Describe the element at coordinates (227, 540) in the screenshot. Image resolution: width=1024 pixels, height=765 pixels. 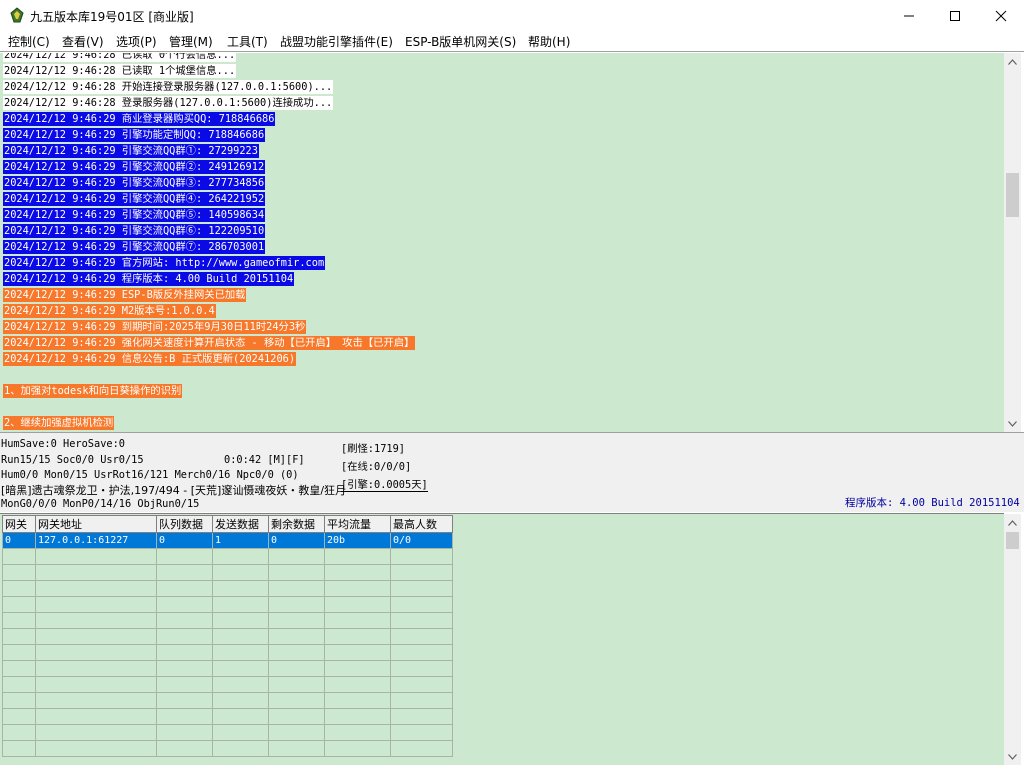
I see `table-row: 0 127.0.0.1:61227 0 1 0 20b 0/0` at that location.